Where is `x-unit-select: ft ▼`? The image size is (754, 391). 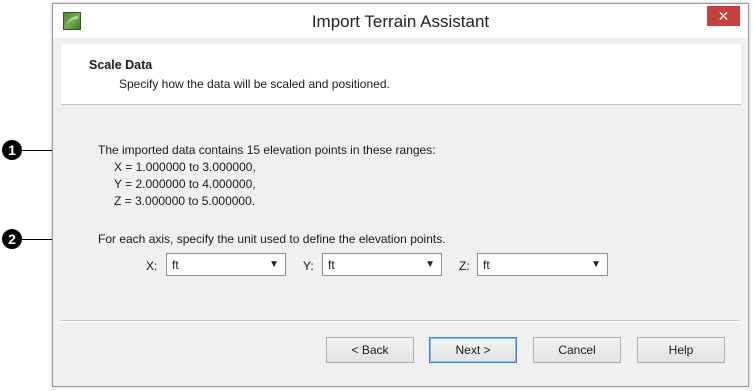
x-unit-select: ft ▼ is located at coordinates (226, 264).